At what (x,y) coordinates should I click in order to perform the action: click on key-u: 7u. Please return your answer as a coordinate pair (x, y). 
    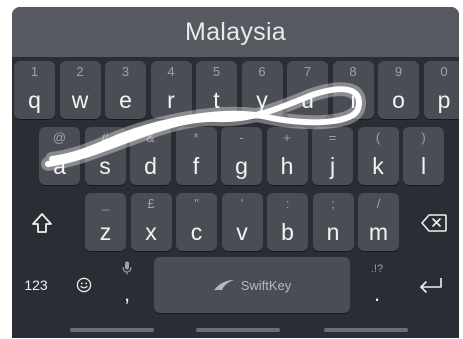
    Looking at the image, I should click on (307, 90).